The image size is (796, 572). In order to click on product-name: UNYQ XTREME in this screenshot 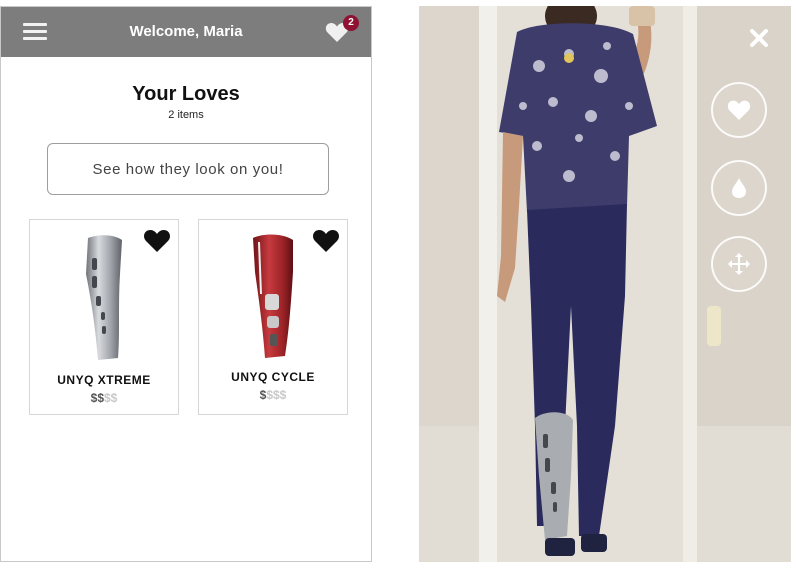, I will do `click(104, 380)`.